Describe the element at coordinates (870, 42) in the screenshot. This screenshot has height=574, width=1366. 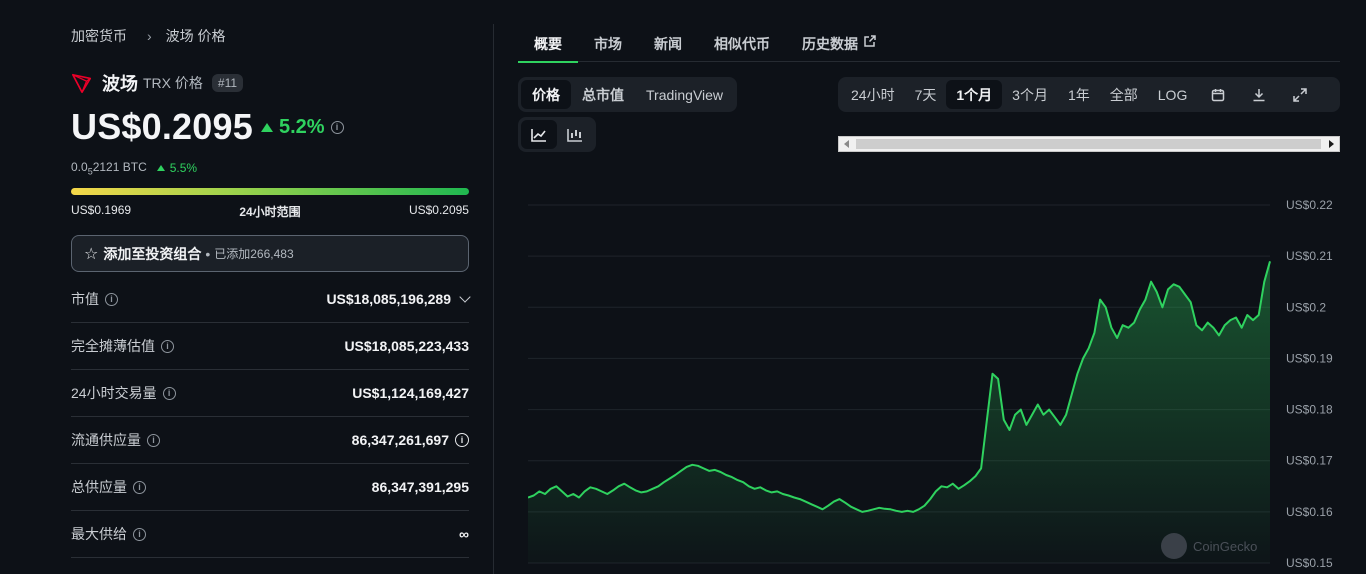
I see `external-link-icon` at that location.